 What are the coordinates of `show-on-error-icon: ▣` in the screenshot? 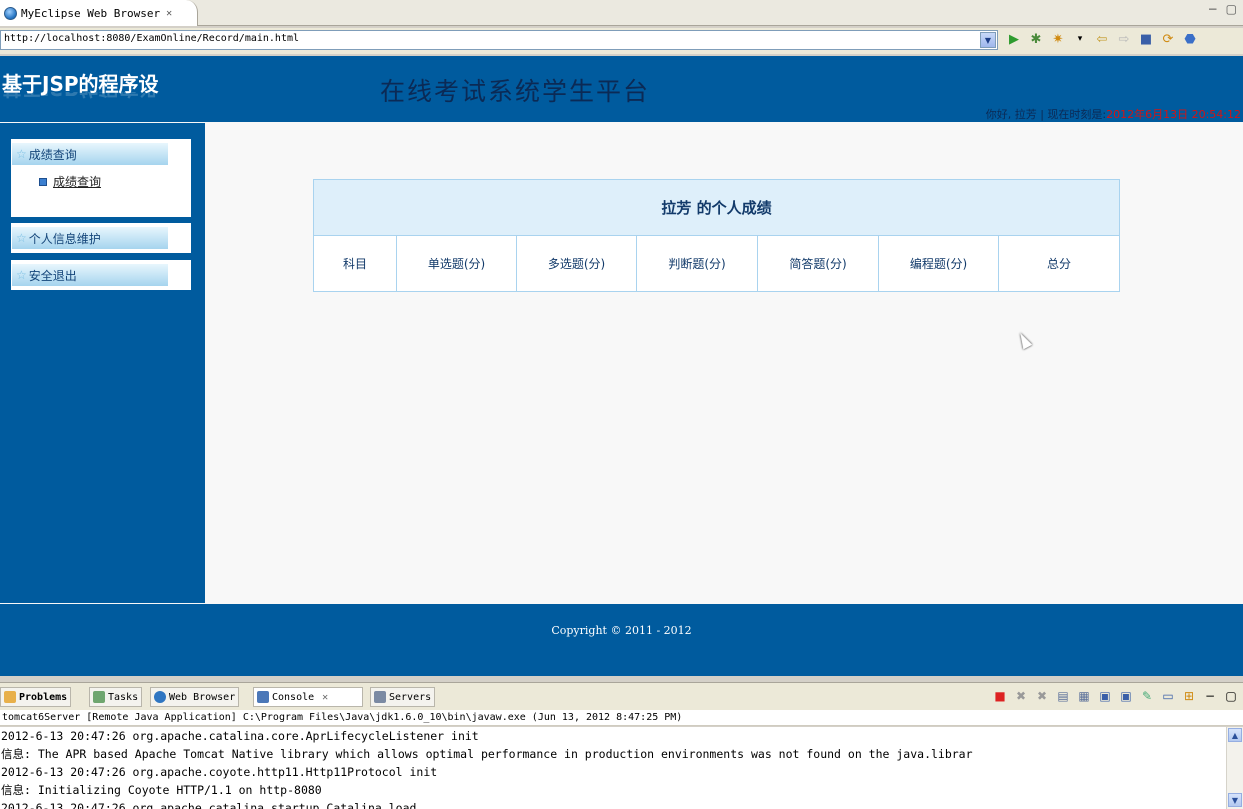 It's located at (1126, 696).